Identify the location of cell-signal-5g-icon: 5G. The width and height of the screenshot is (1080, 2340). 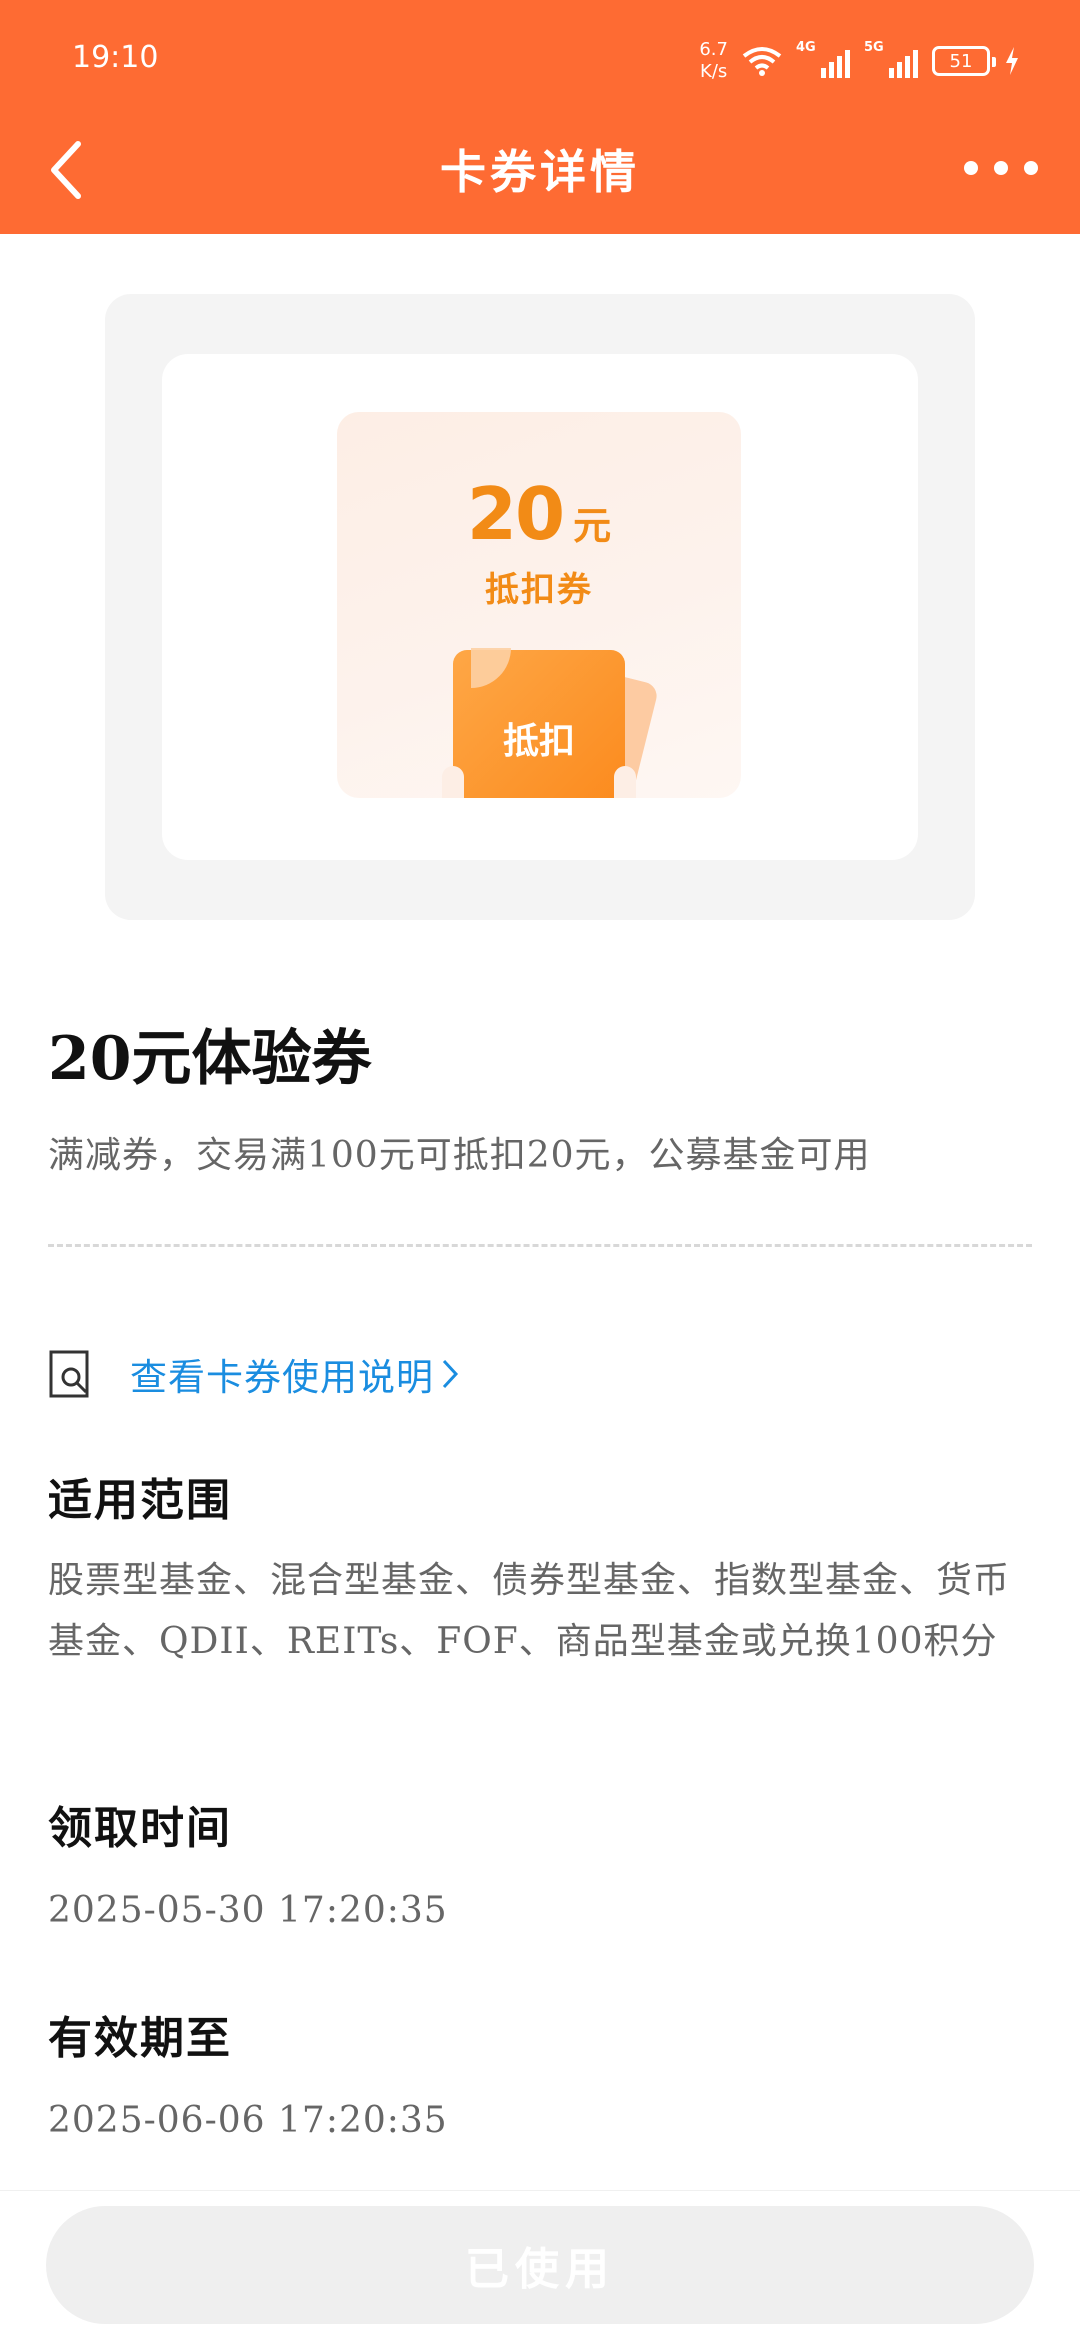
(891, 59).